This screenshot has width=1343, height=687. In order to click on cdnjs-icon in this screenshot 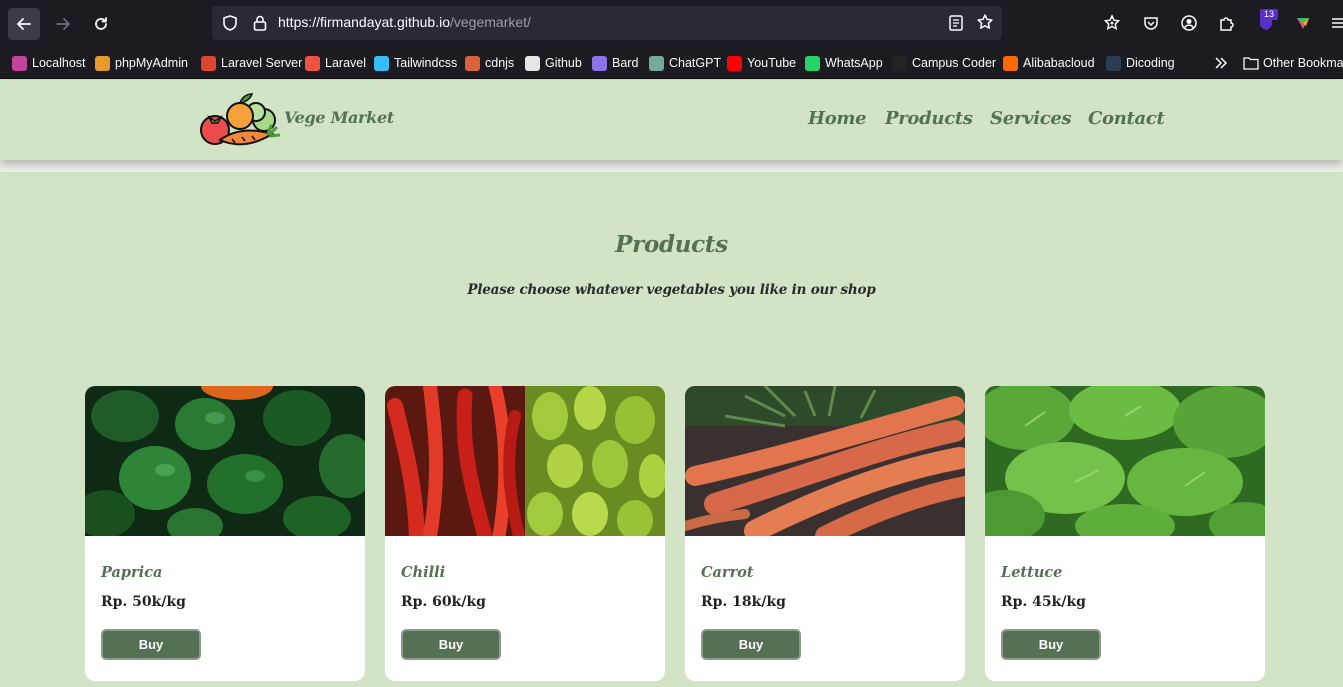, I will do `click(472, 63)`.